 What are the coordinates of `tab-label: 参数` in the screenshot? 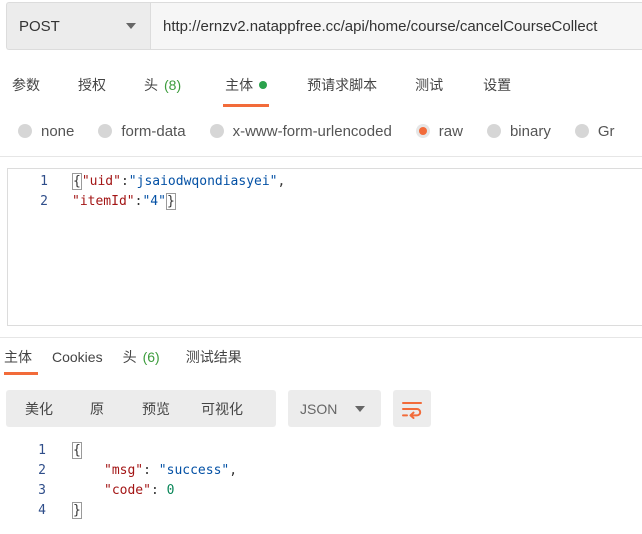 It's located at (26, 85).